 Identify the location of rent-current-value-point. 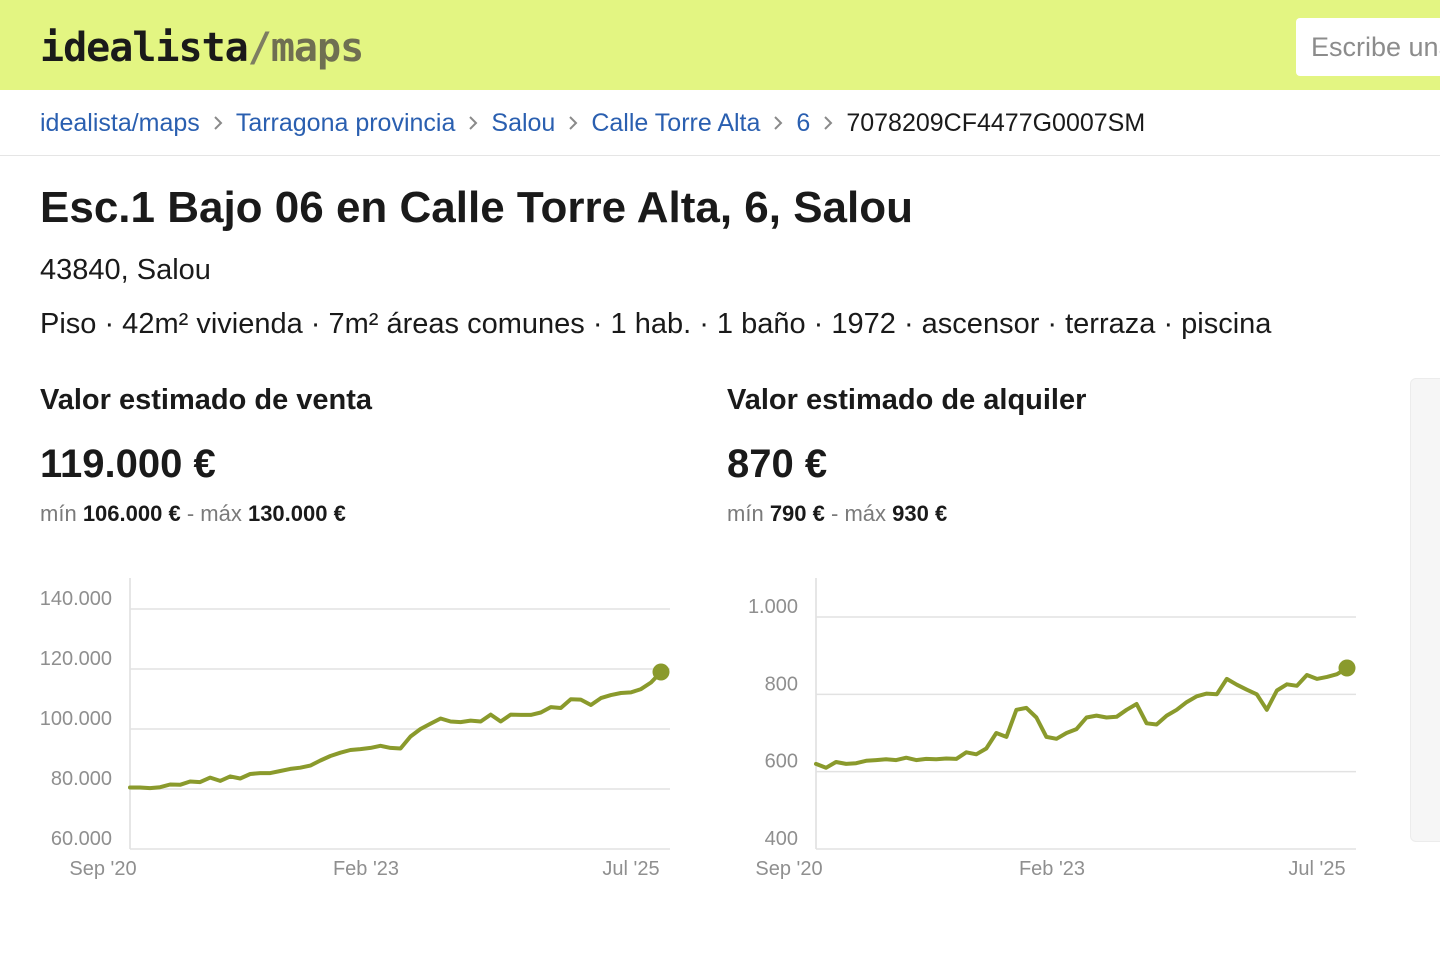
(1347, 668).